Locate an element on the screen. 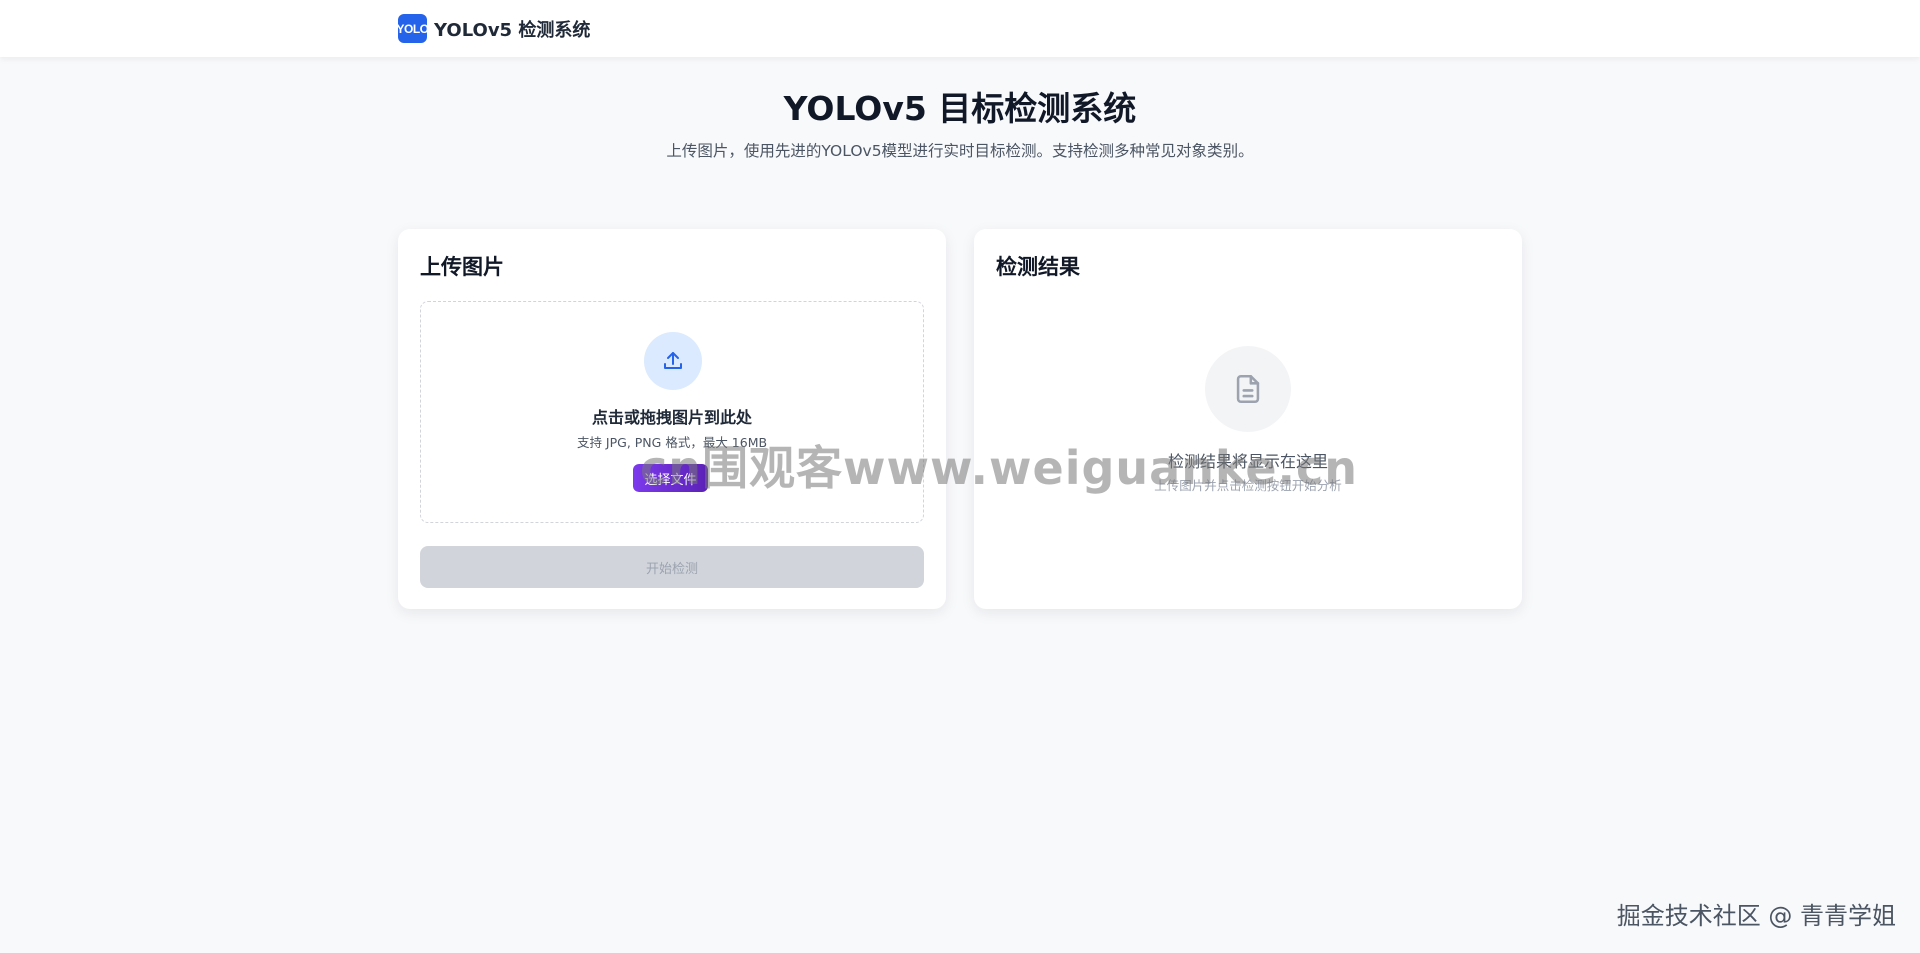  brand-name: YOLOv5 检测系统 is located at coordinates (512, 30).